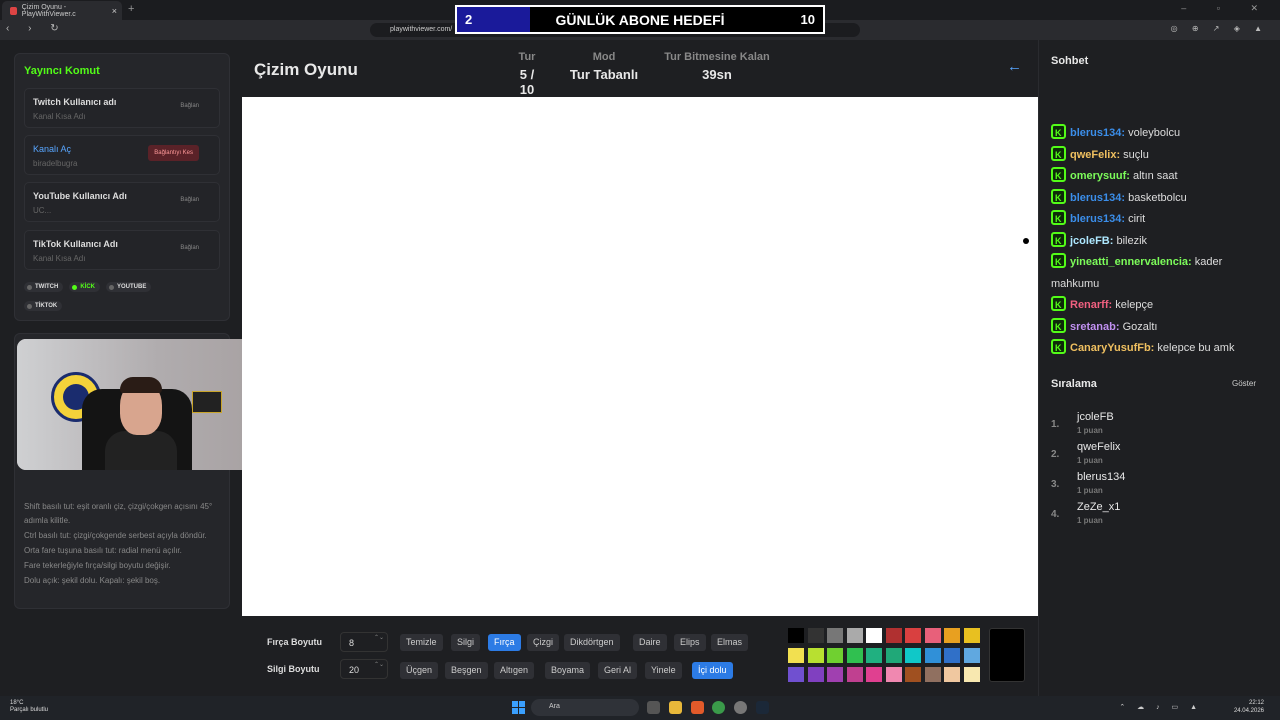 The height and width of the screenshot is (720, 1280). Describe the element at coordinates (129, 287) in the screenshot. I see `platform-youtube: YOUTUBE` at that location.